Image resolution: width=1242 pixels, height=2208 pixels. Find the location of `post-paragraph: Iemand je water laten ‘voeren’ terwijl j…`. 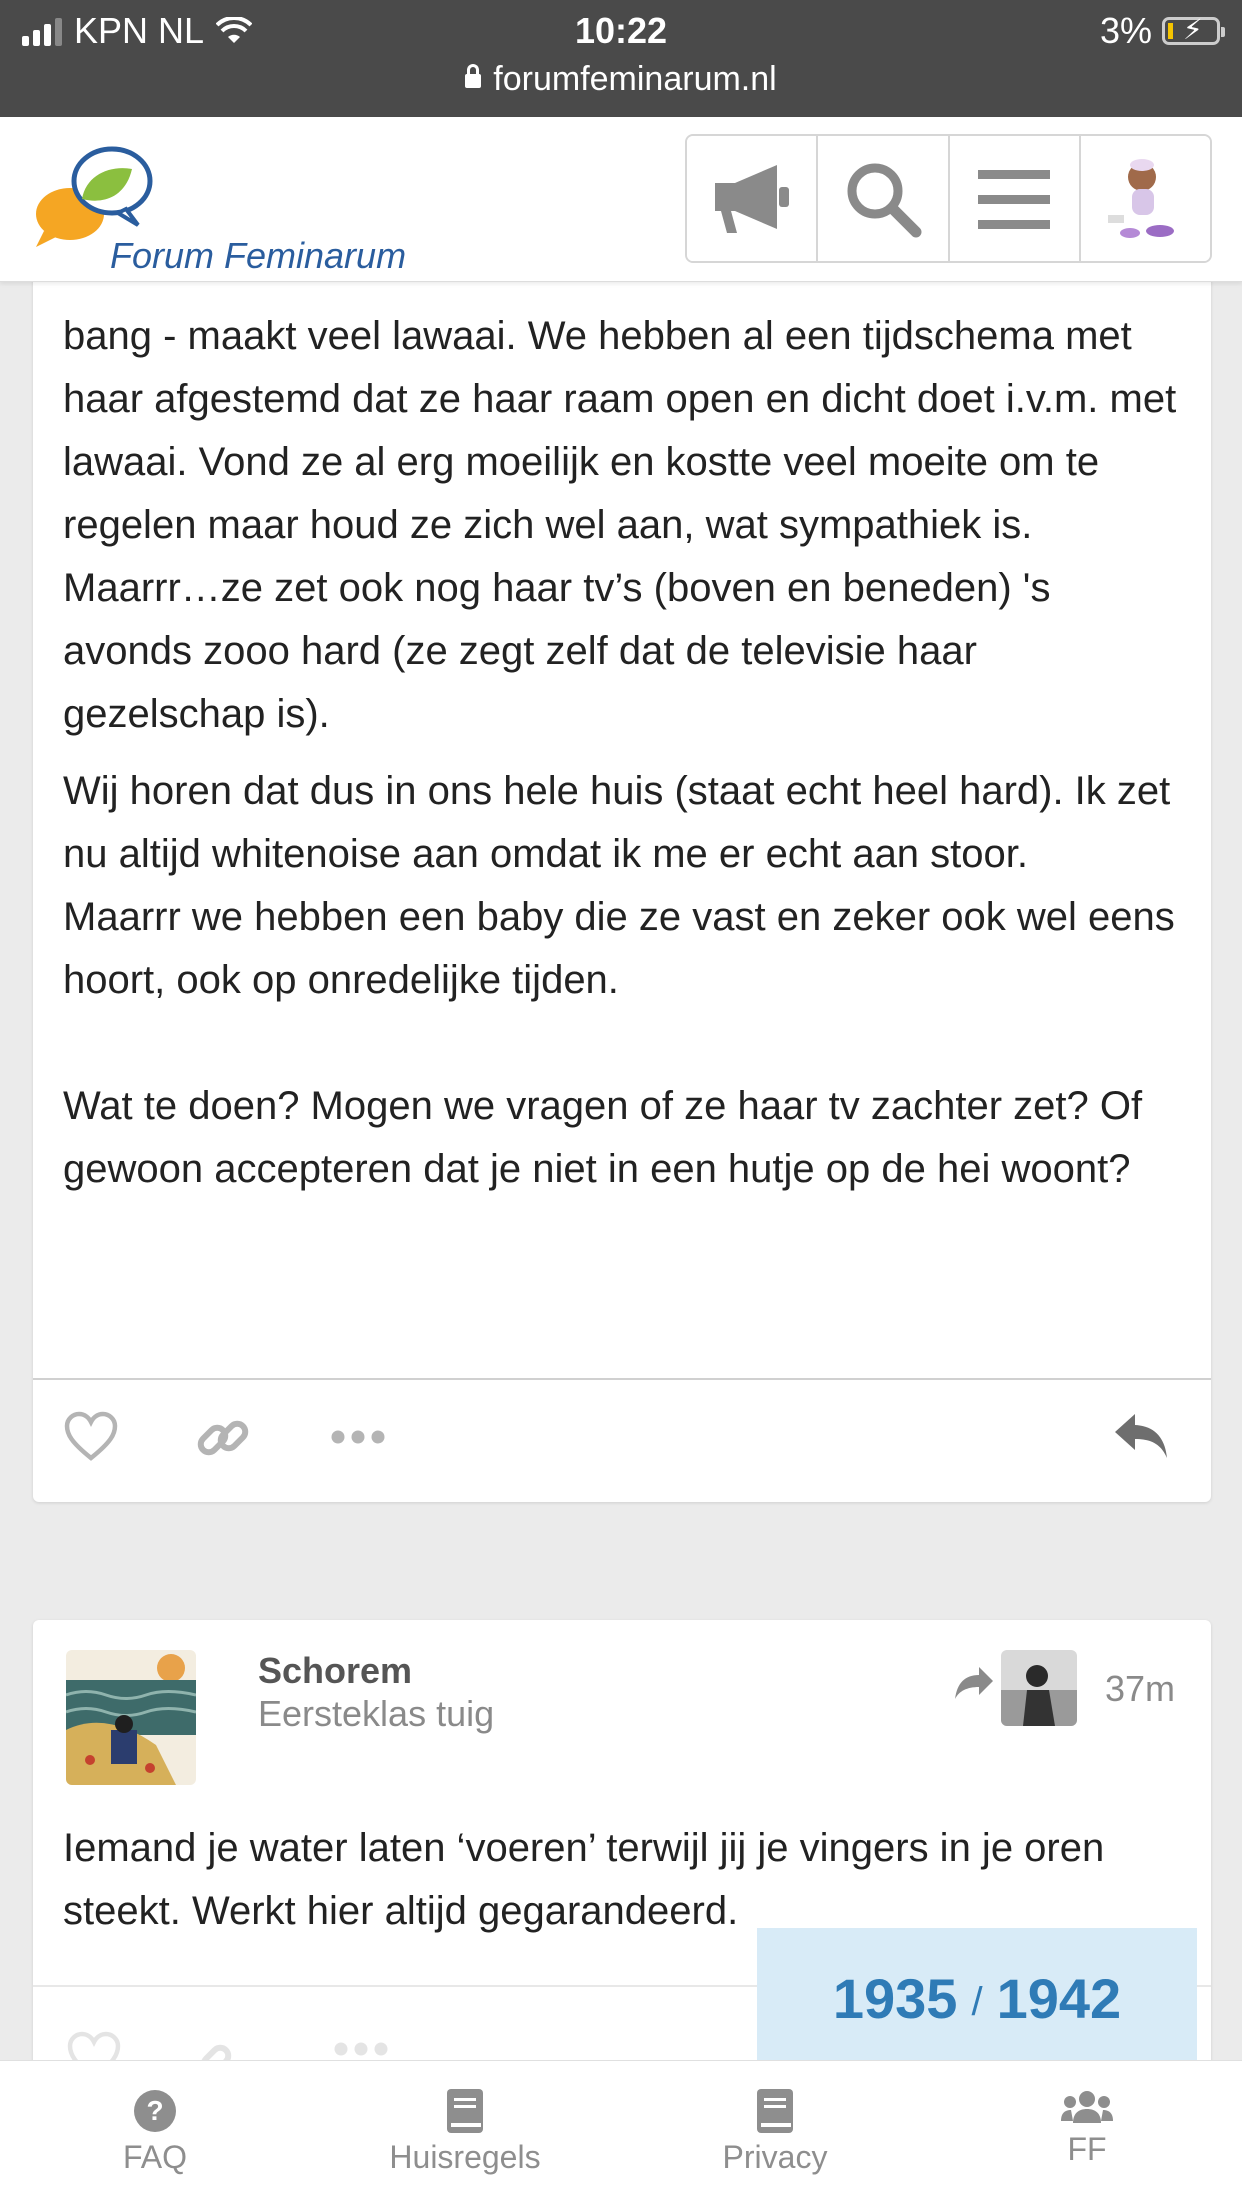

post-paragraph: Iemand je water laten ‘voeren’ terwijl j… is located at coordinates (584, 1879).